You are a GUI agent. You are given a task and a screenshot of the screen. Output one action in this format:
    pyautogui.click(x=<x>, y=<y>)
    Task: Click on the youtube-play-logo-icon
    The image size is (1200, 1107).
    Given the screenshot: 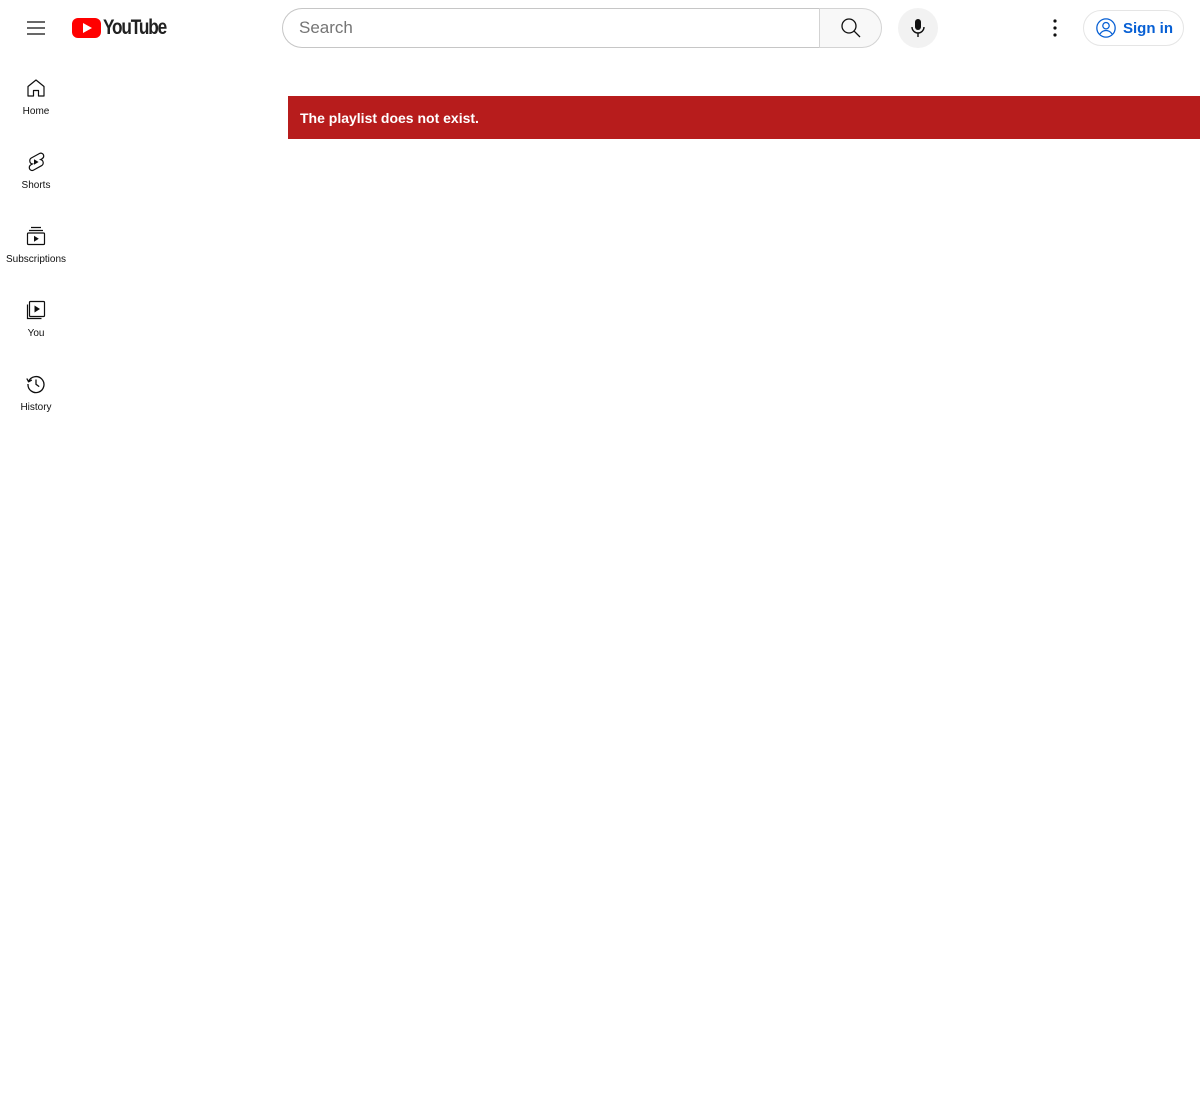 What is the action you would take?
    pyautogui.click(x=86, y=28)
    